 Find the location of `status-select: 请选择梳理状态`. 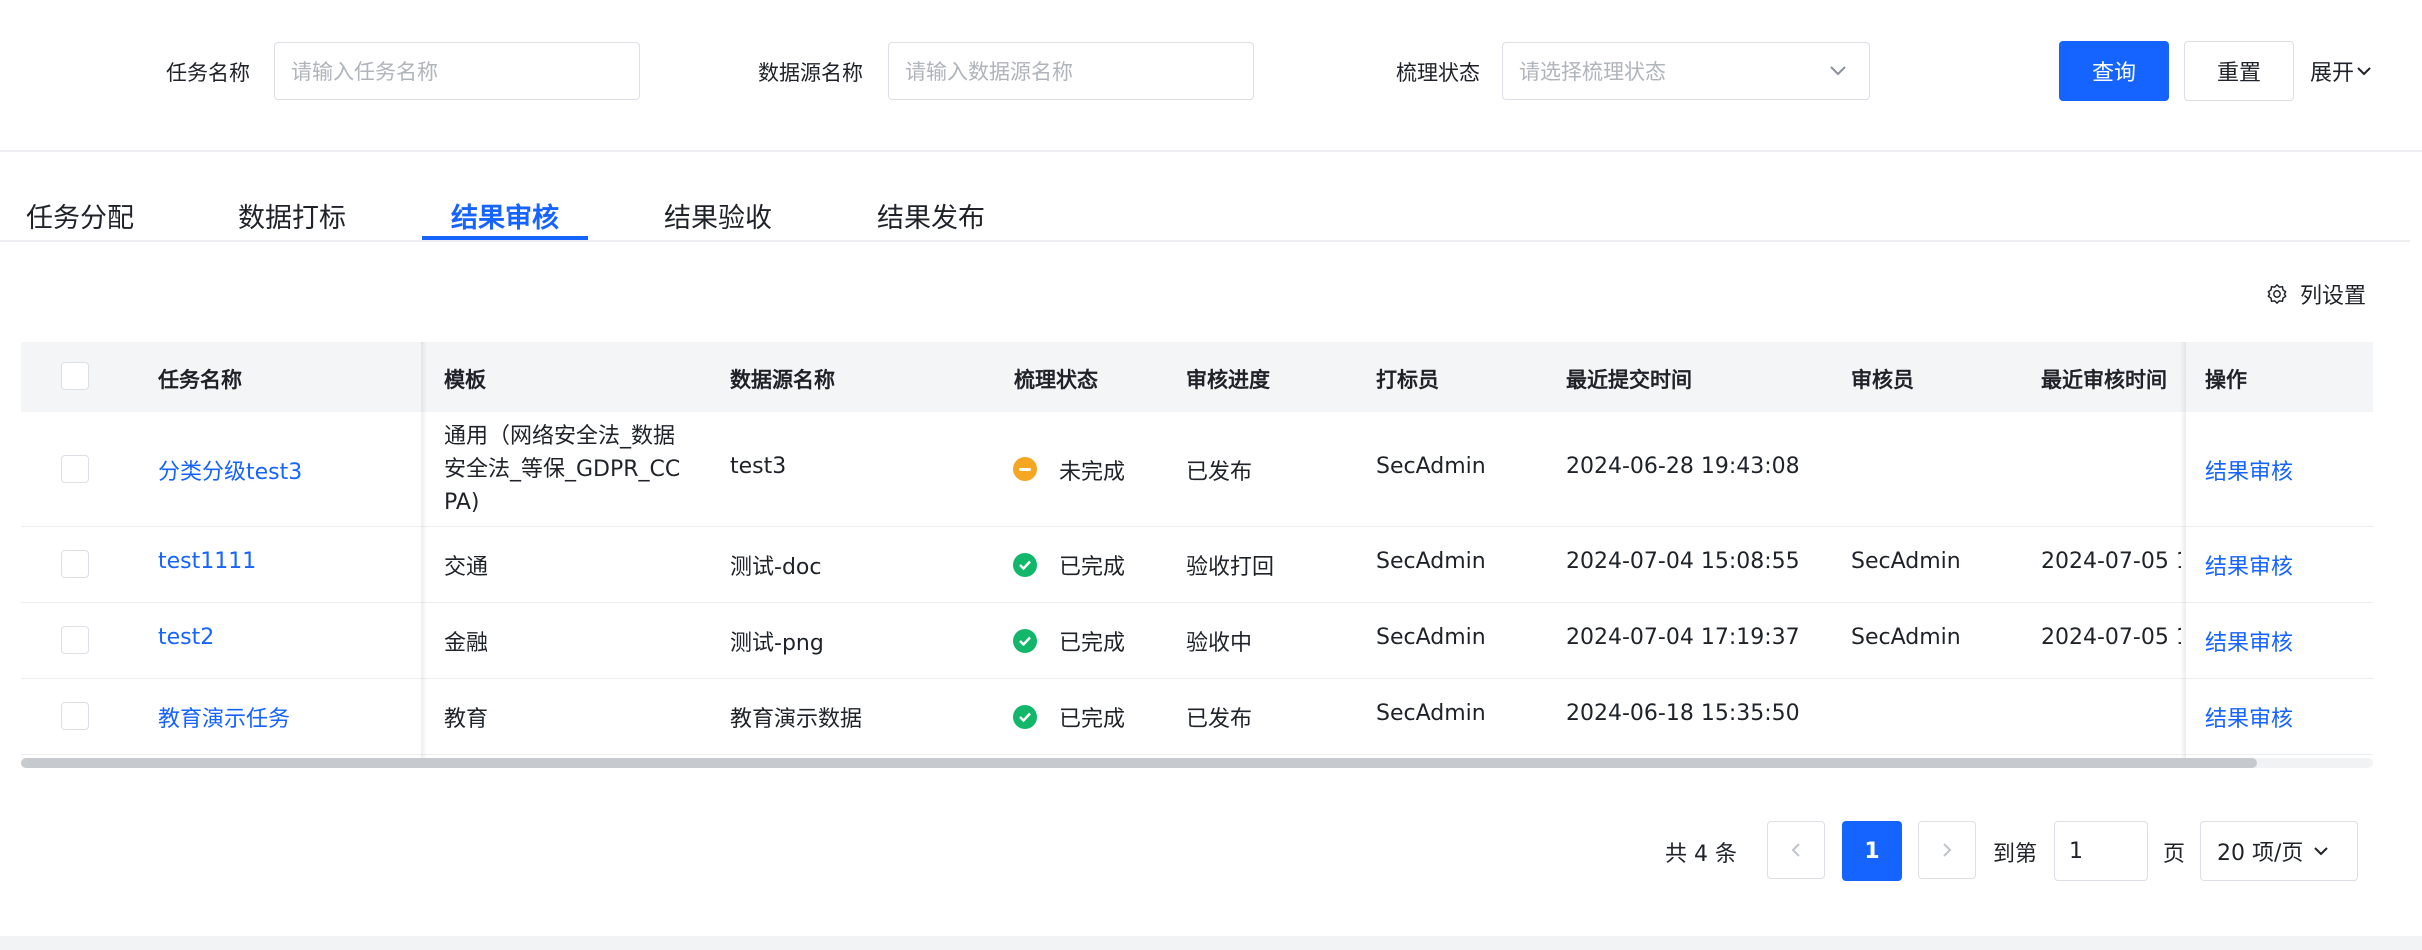

status-select: 请选择梳理状态 is located at coordinates (1686, 71).